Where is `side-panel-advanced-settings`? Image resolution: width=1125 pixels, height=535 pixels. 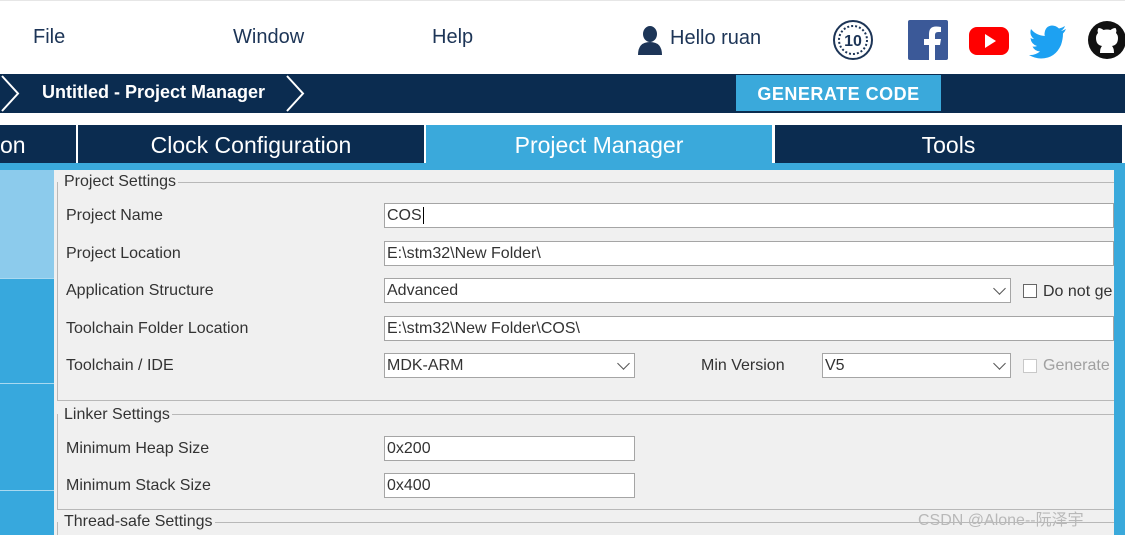 side-panel-advanced-settings is located at coordinates (27, 437).